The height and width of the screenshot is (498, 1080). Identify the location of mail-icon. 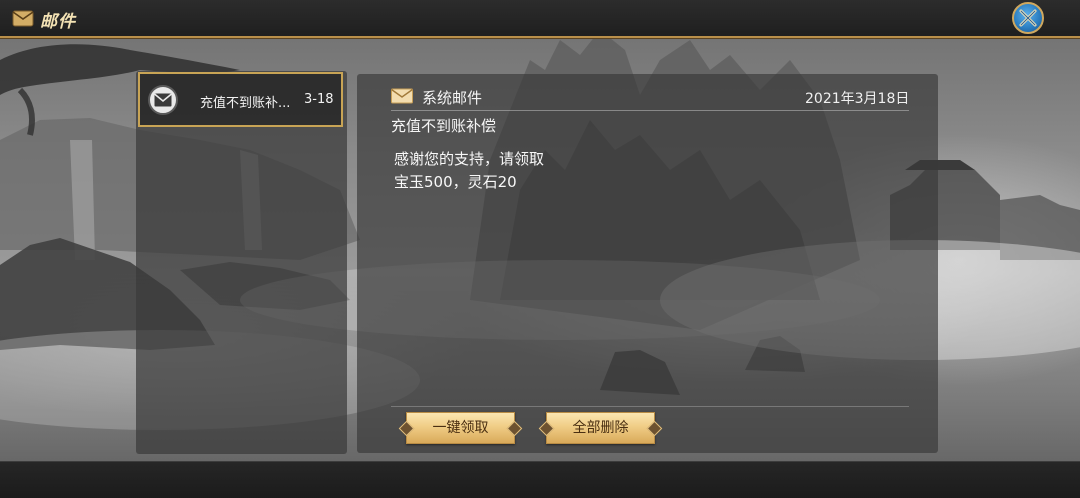
(23, 18).